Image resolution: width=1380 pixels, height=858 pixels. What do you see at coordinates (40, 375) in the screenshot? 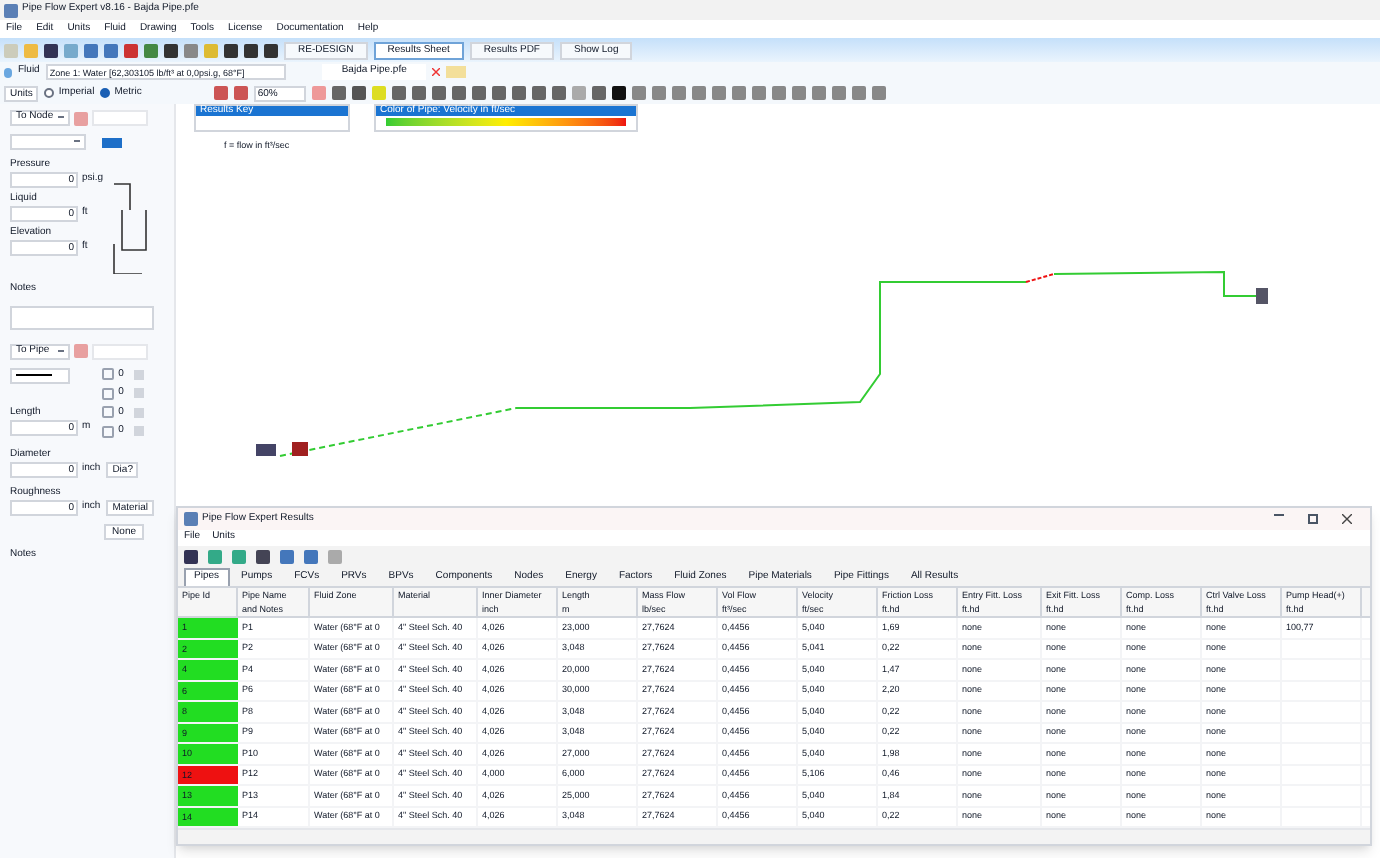
I see `line-style-dropdown` at bounding box center [40, 375].